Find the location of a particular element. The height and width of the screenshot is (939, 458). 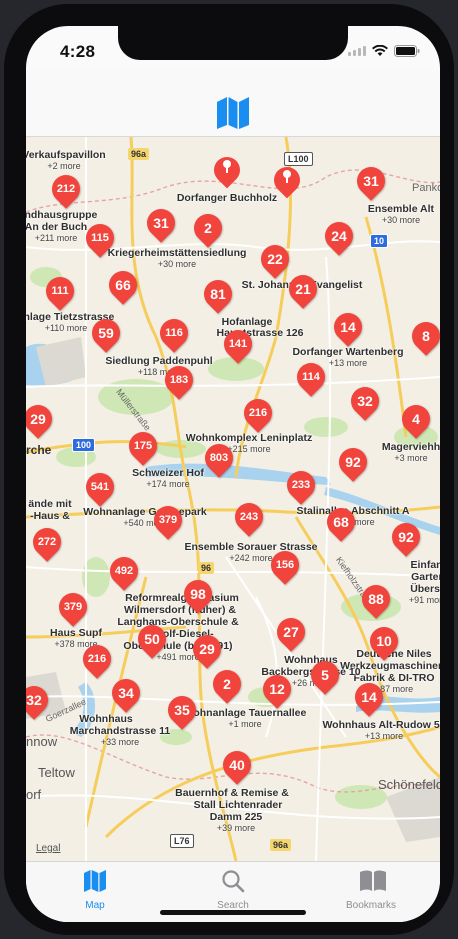

home-indicator is located at coordinates (233, 912).